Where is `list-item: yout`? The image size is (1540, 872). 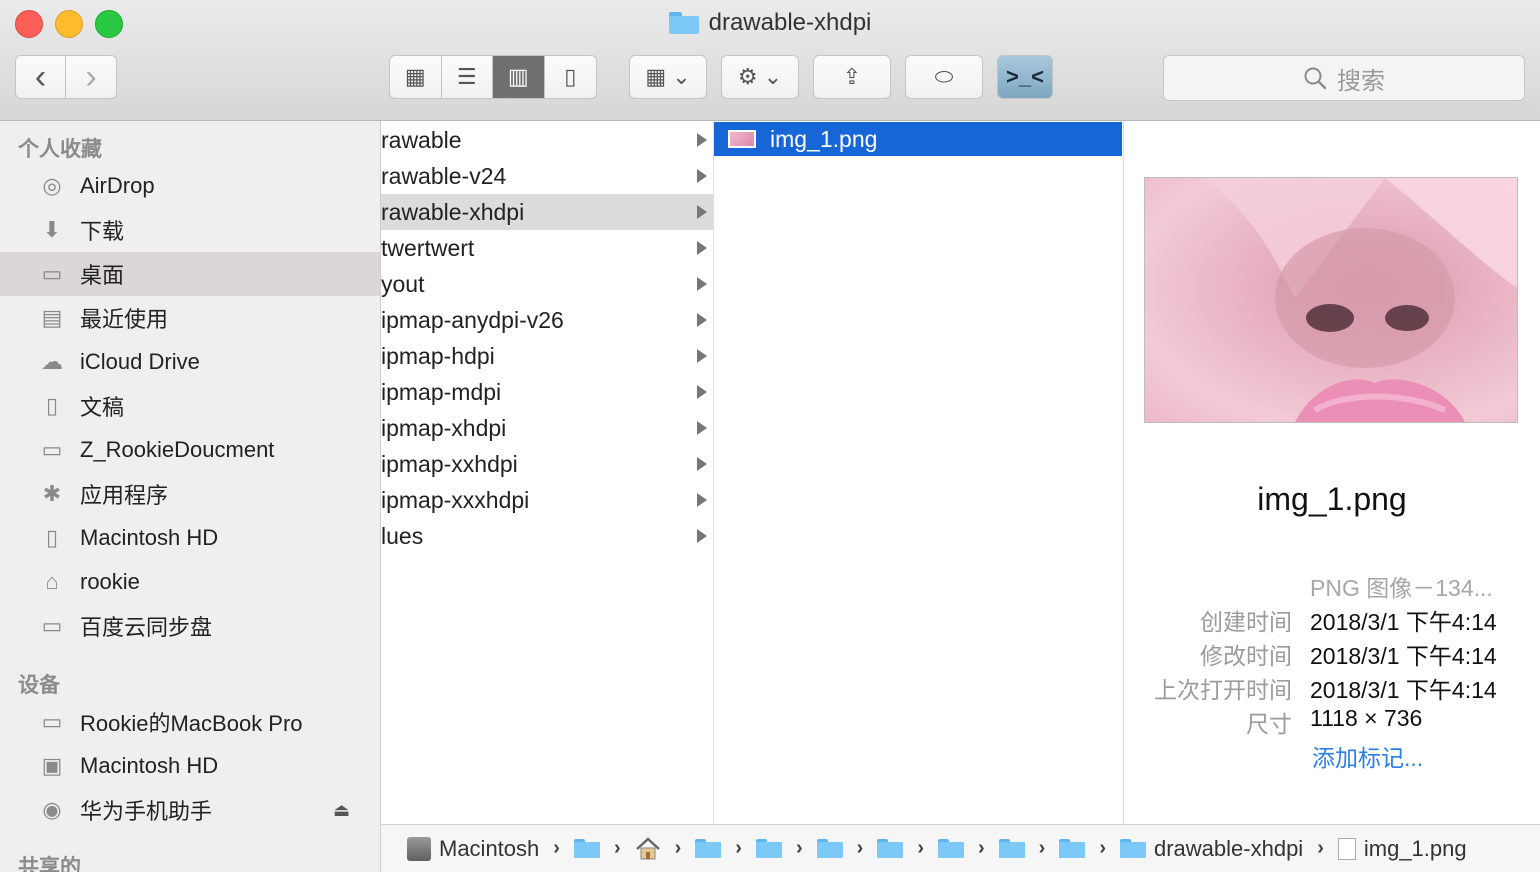 list-item: yout is located at coordinates (547, 284).